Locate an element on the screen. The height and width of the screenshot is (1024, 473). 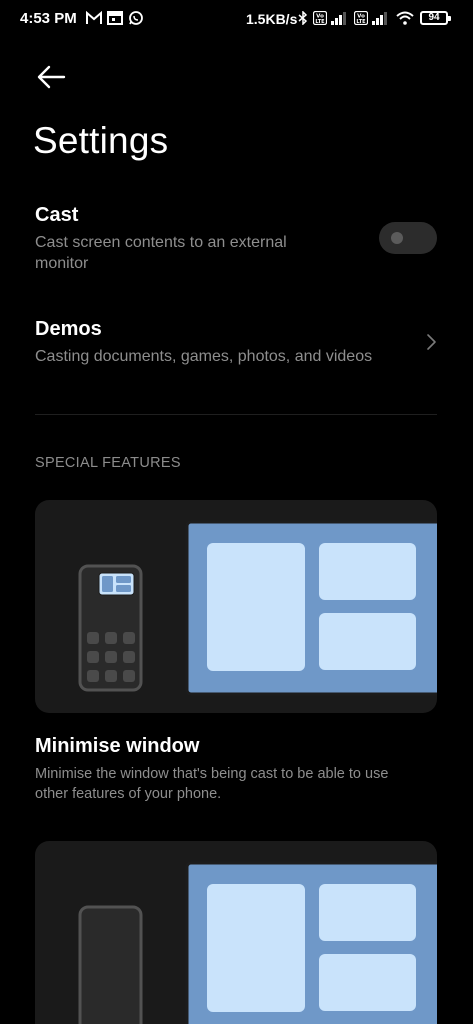
bluetooth-icon is located at coordinates (303, 18).